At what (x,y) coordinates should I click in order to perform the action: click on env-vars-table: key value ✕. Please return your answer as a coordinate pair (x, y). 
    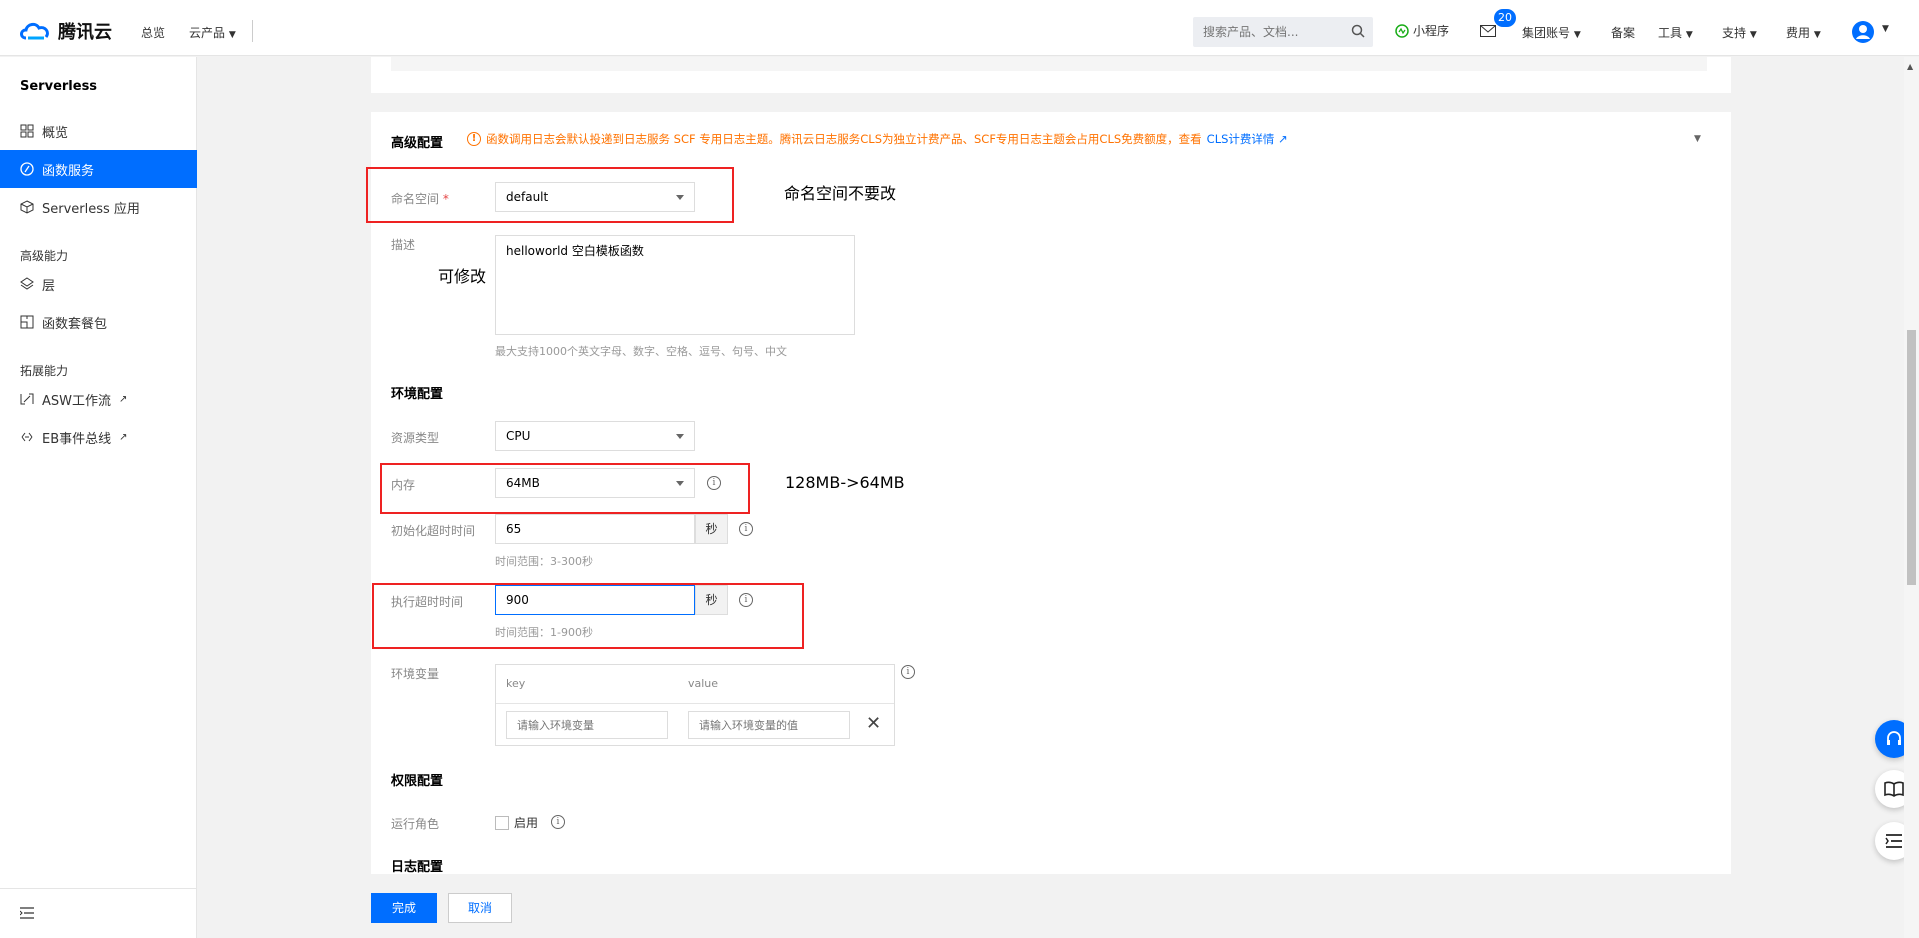
    Looking at the image, I should click on (695, 705).